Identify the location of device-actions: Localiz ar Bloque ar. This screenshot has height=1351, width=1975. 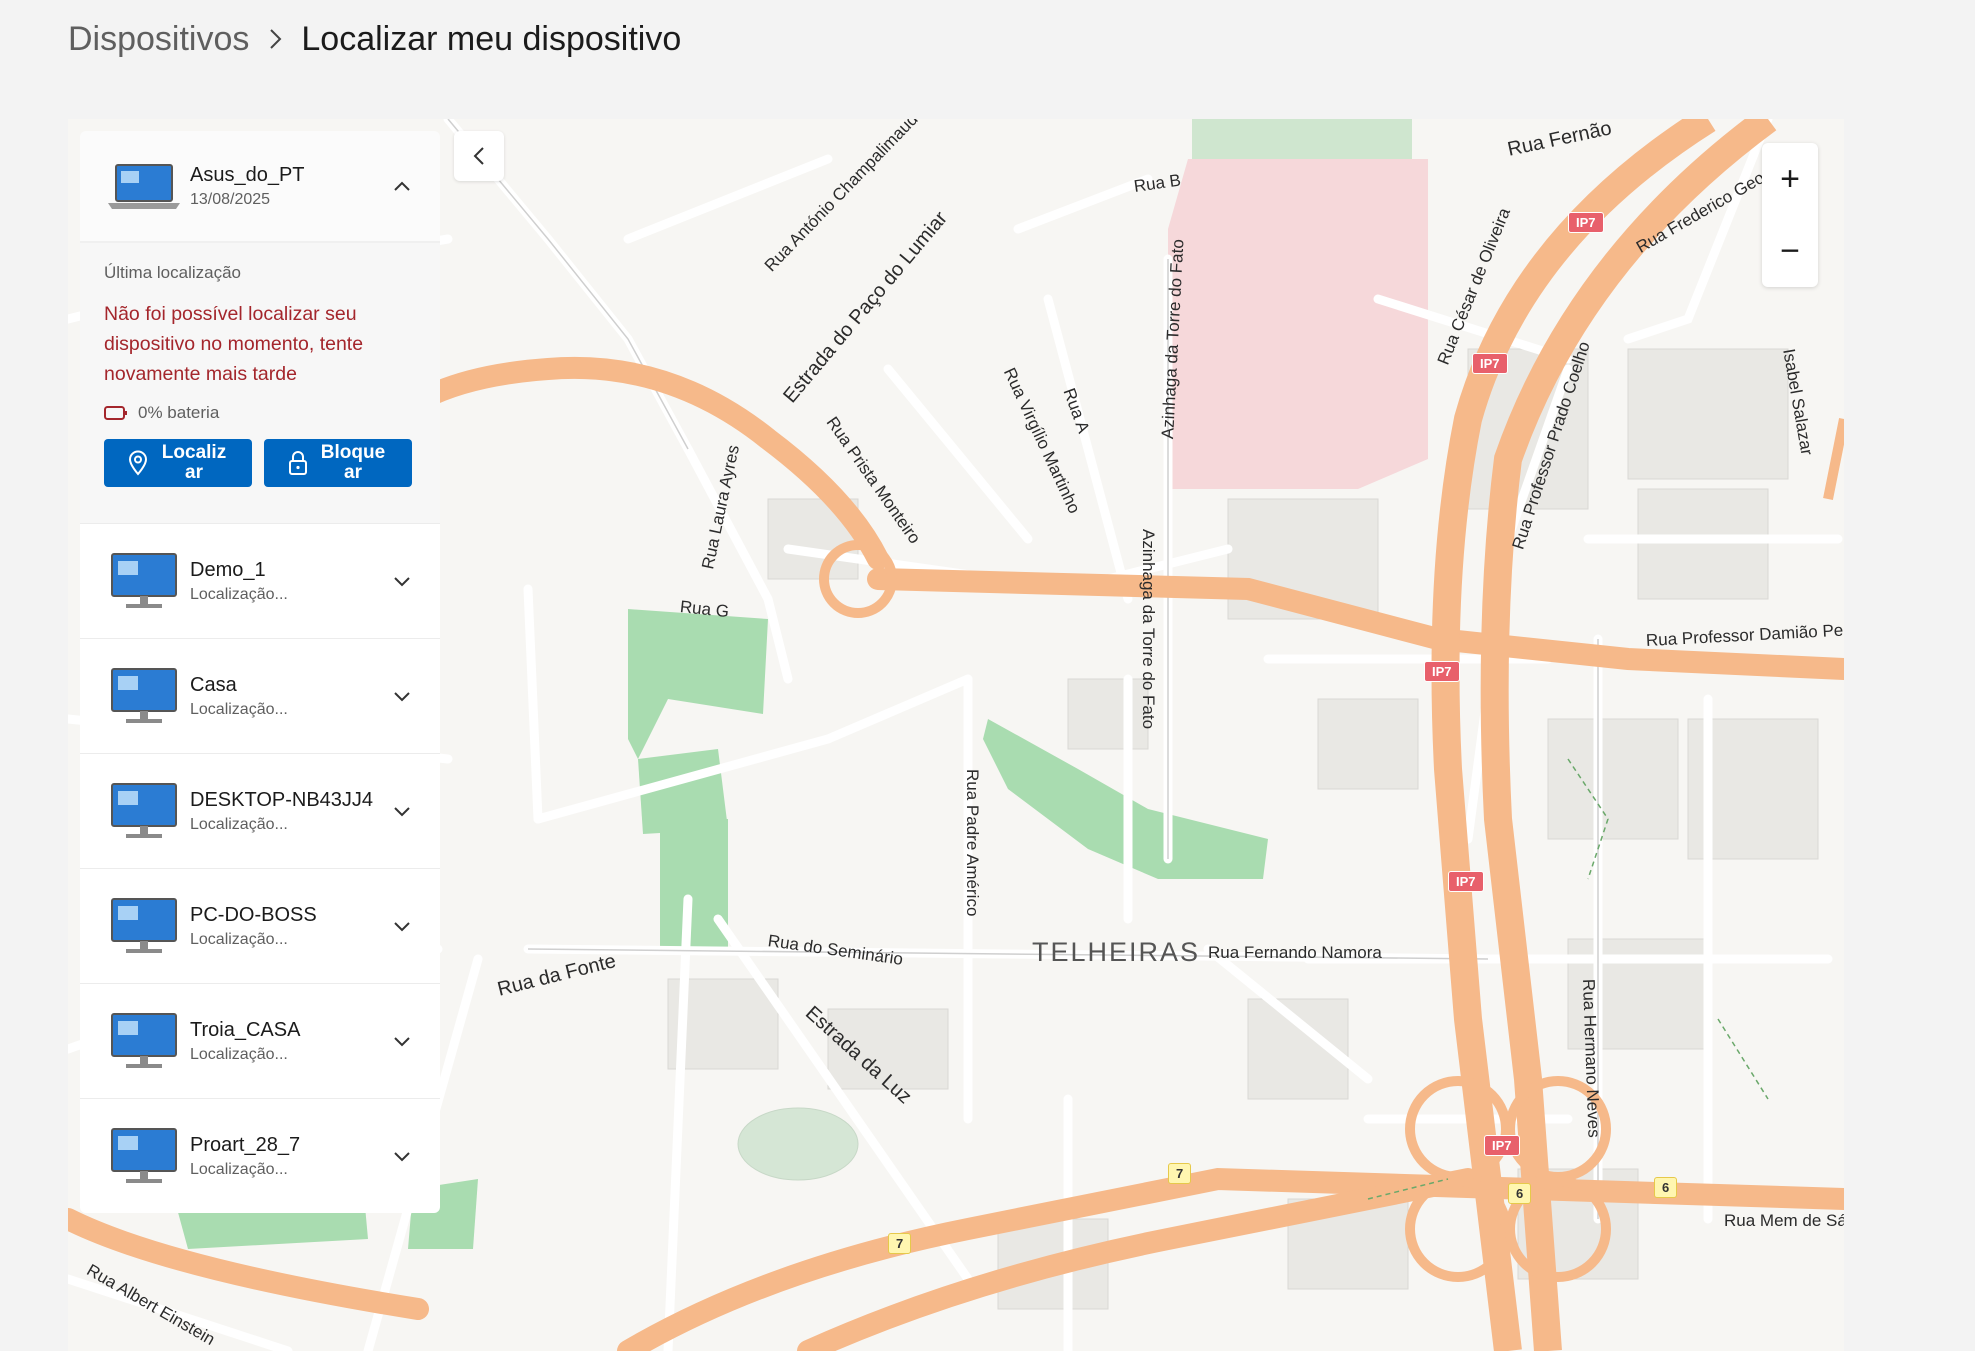
(260, 463).